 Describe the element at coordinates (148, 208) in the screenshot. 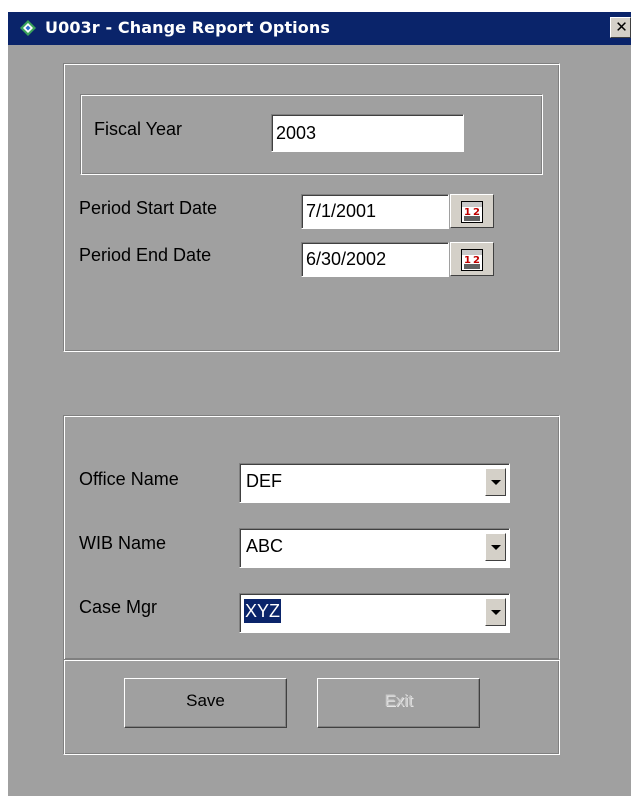

I see `period-start-label: Period Start Date` at that location.